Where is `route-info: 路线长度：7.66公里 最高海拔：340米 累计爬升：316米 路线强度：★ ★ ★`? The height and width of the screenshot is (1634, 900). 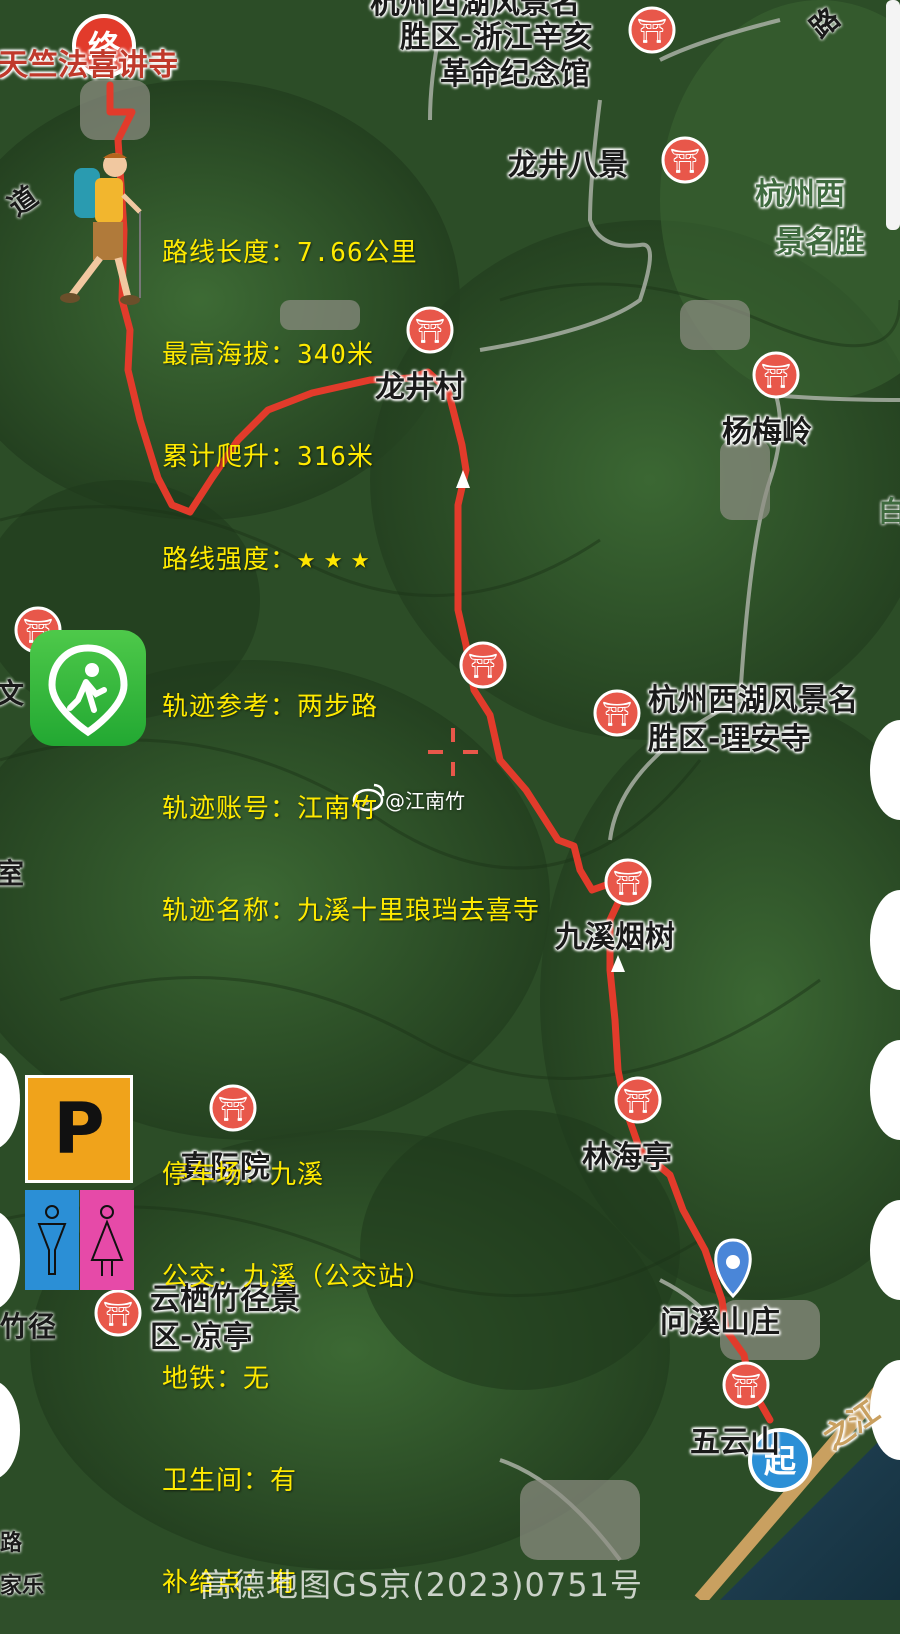
route-info: 路线长度：7.66公里 最高海拔：340米 累计爬升：316米 路线强度：★ ★ ★ is located at coordinates (290, 389).